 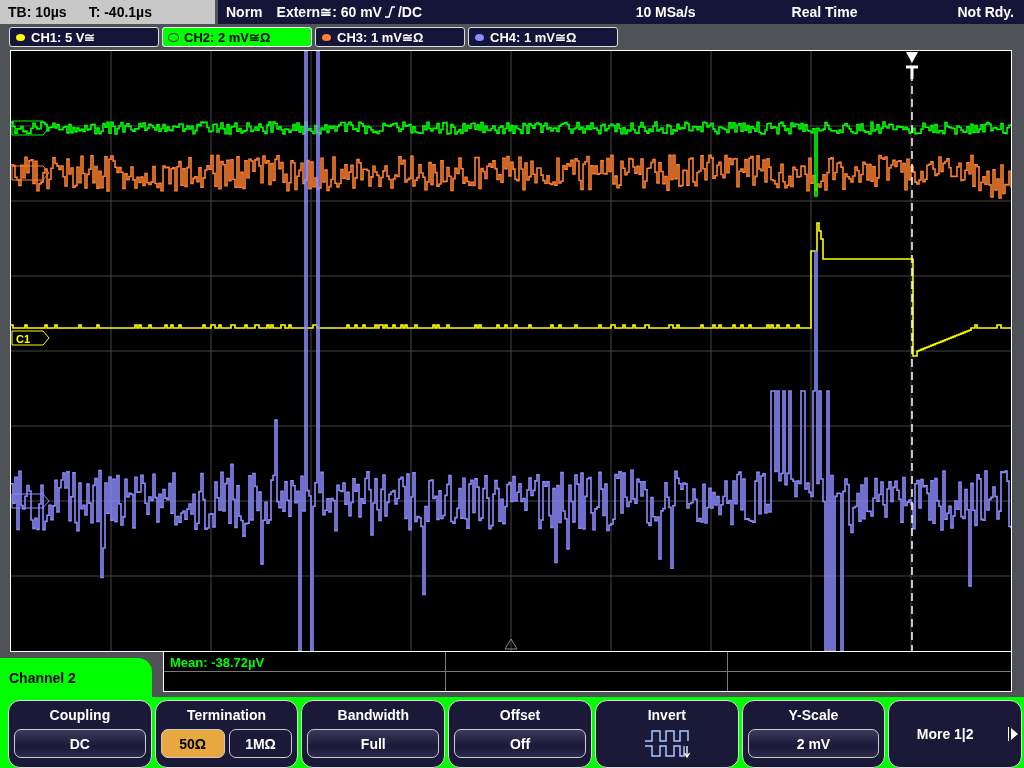 I want to click on softkey-label: Offset, so click(x=520, y=715).